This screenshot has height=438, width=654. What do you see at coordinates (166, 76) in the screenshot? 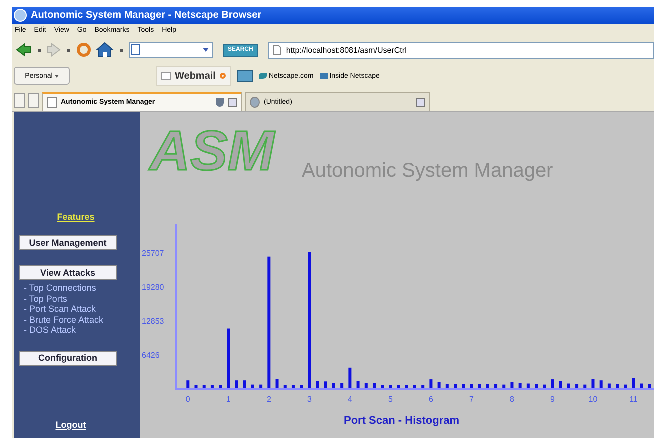
I see `mail-icon` at bounding box center [166, 76].